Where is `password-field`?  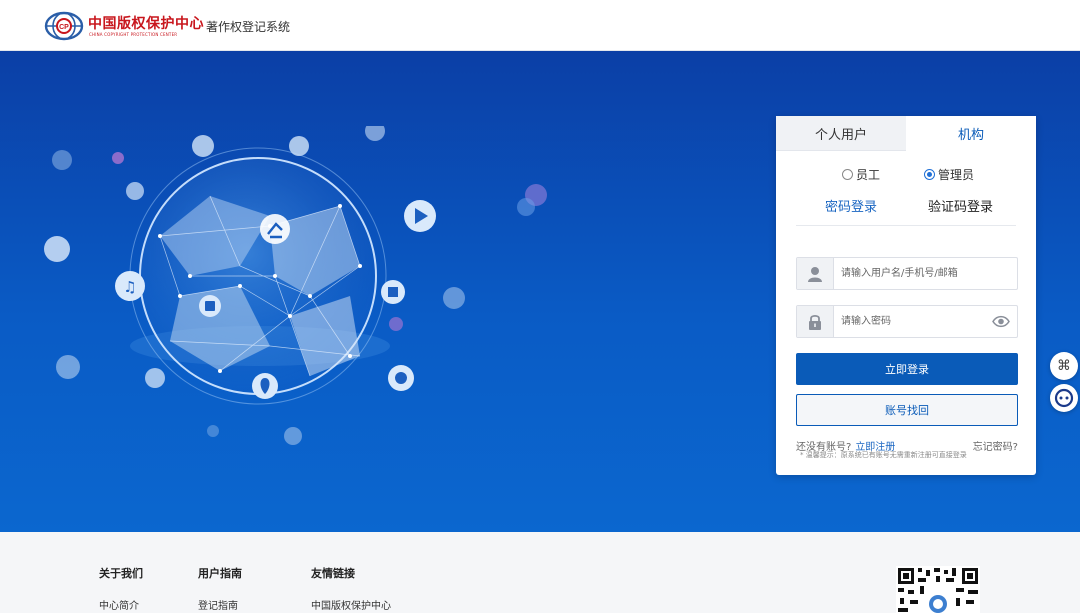 password-field is located at coordinates (907, 321).